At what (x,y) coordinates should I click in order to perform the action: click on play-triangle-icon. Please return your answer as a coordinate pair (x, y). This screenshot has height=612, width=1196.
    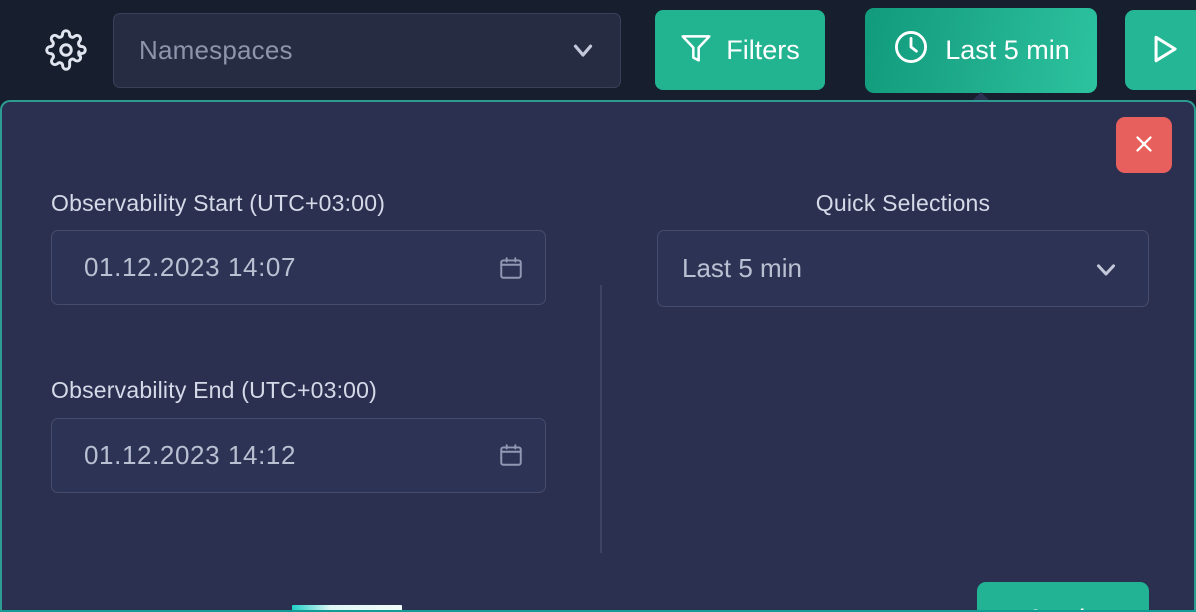
    Looking at the image, I should click on (1164, 50).